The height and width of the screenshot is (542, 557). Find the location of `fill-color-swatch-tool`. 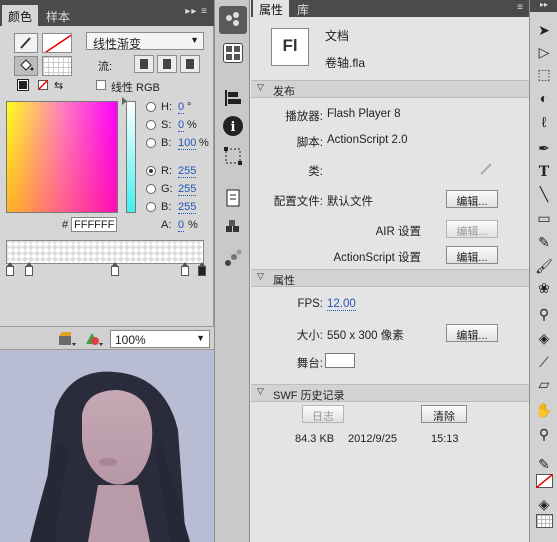

fill-color-swatch-tool is located at coordinates (544, 521).